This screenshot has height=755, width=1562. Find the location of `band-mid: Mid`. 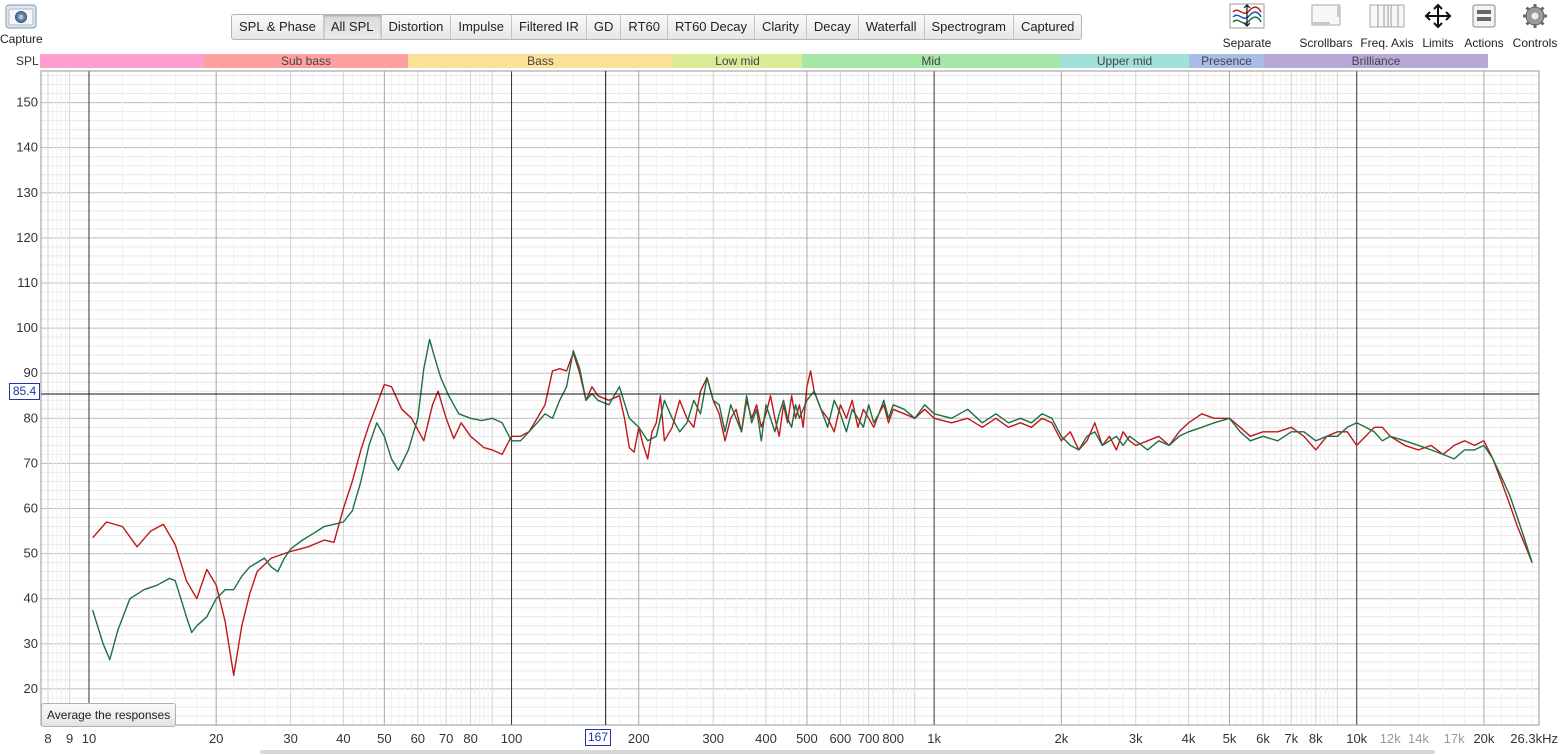

band-mid: Mid is located at coordinates (931, 61).